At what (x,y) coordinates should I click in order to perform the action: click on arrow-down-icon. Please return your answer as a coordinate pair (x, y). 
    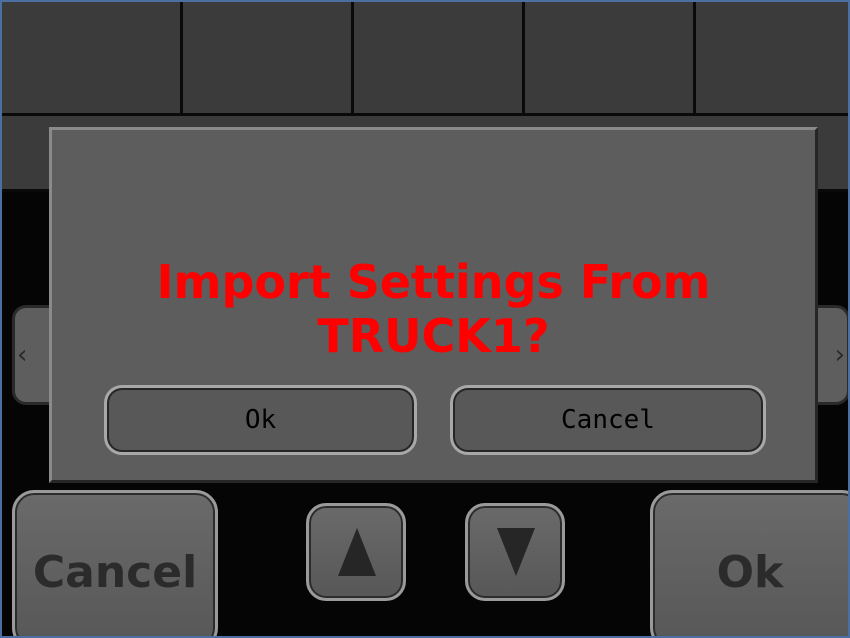
    Looking at the image, I should click on (516, 552).